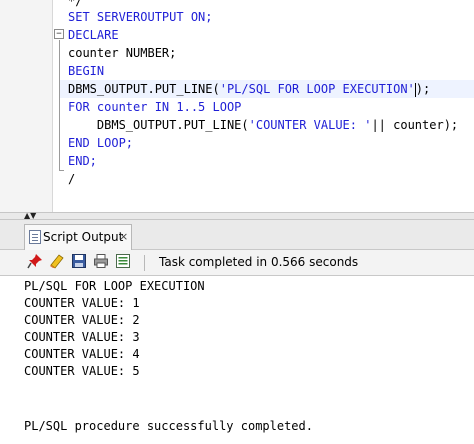 This screenshot has height=444, width=474. I want to click on code-line-declare: DECLARE, so click(93, 35).